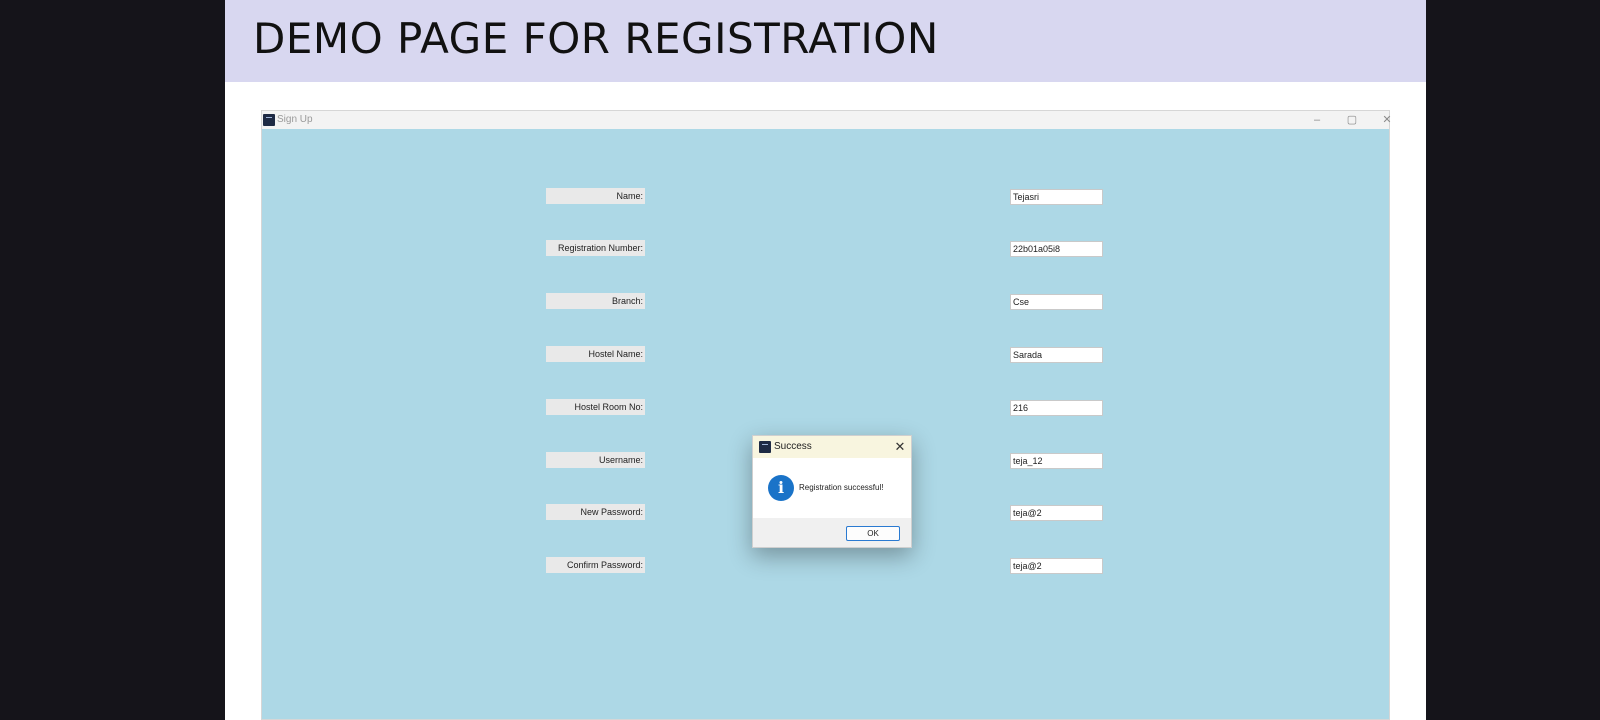  I want to click on name-field: Tejasri, so click(1056, 197).